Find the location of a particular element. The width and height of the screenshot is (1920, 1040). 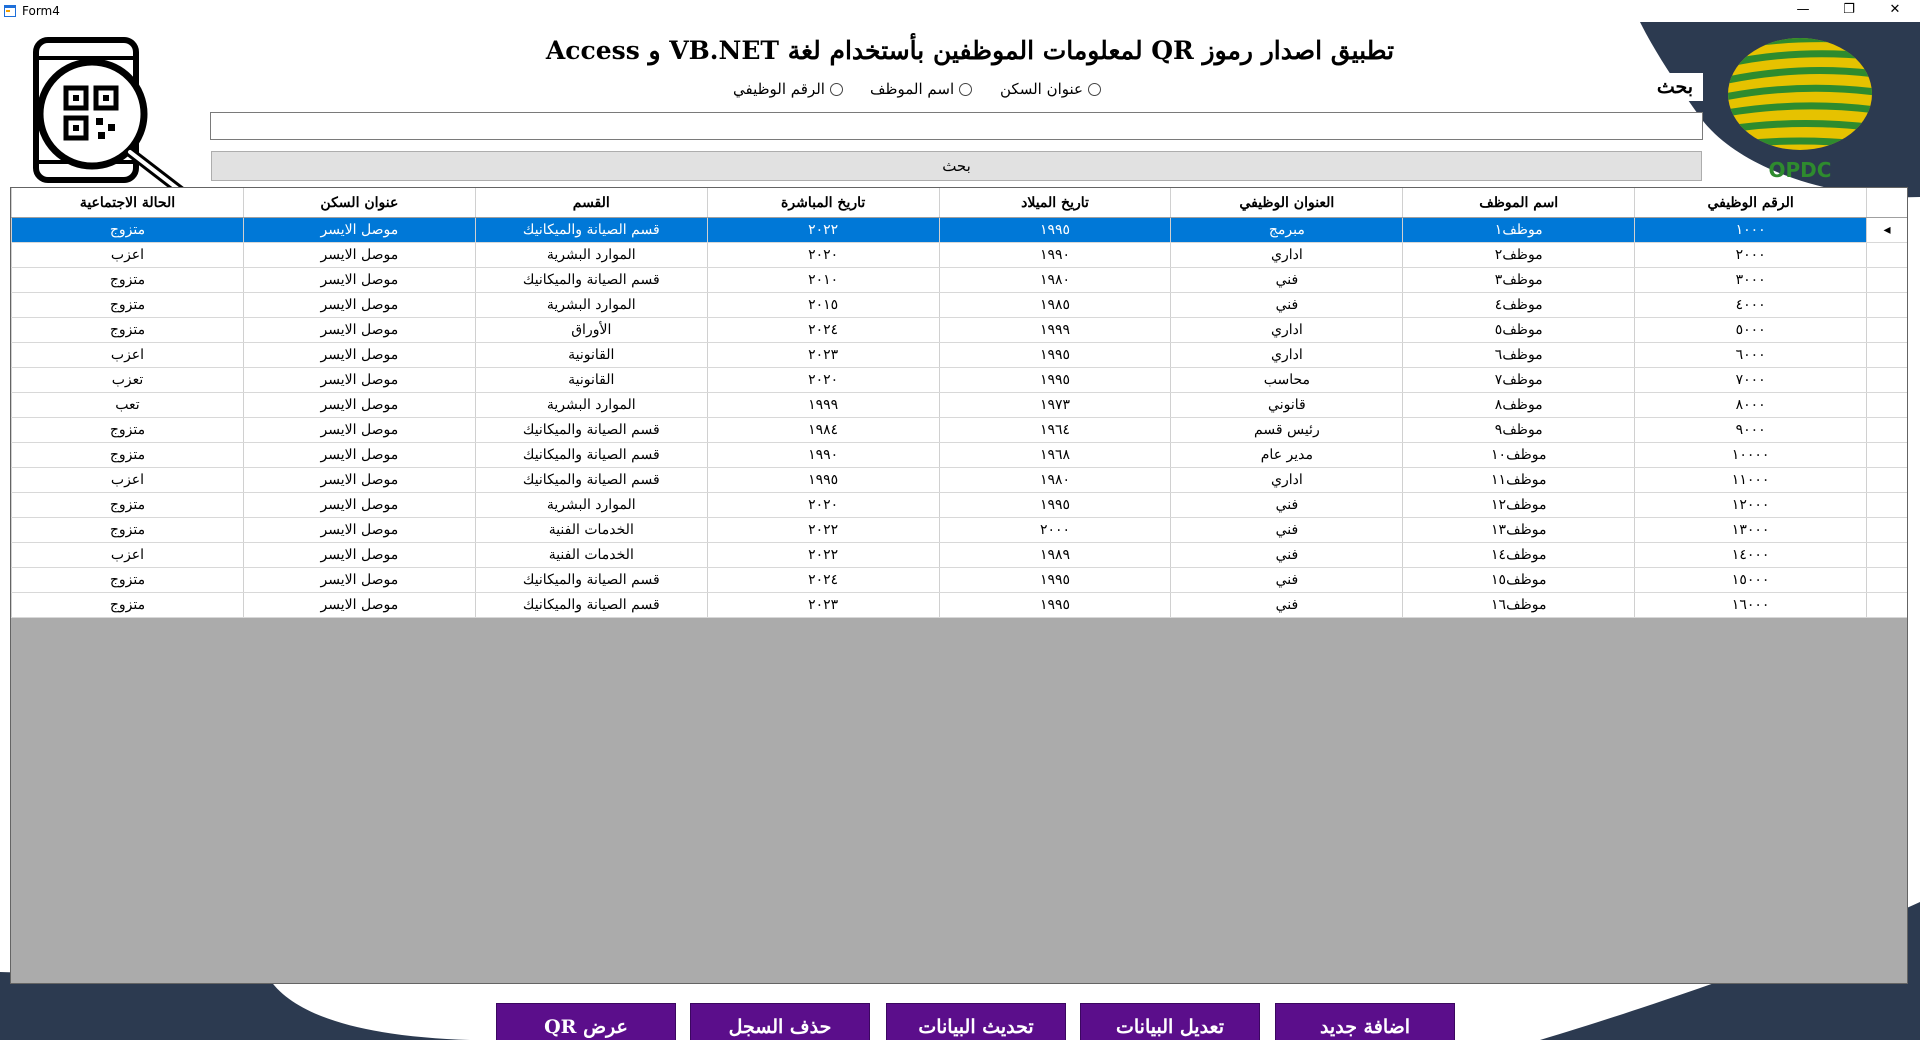

row-header: ◂ is located at coordinates (1886, 230).